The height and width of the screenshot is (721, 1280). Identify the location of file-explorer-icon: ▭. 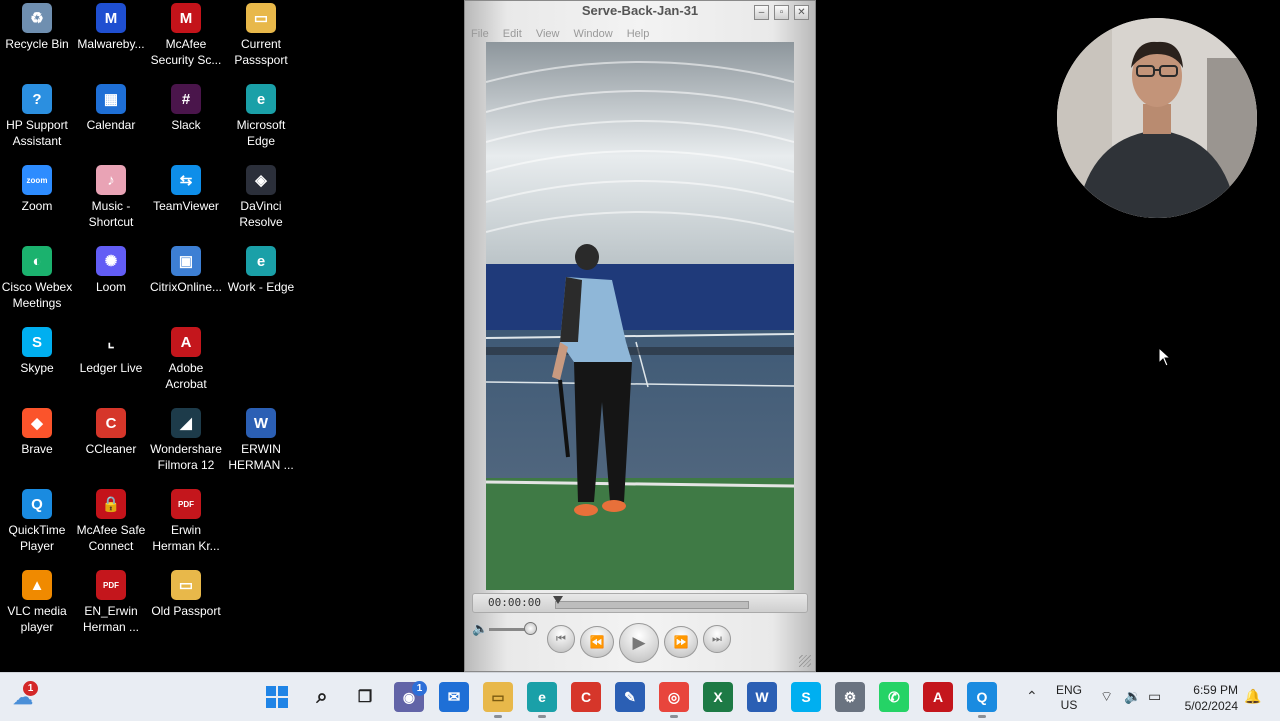
(498, 700).